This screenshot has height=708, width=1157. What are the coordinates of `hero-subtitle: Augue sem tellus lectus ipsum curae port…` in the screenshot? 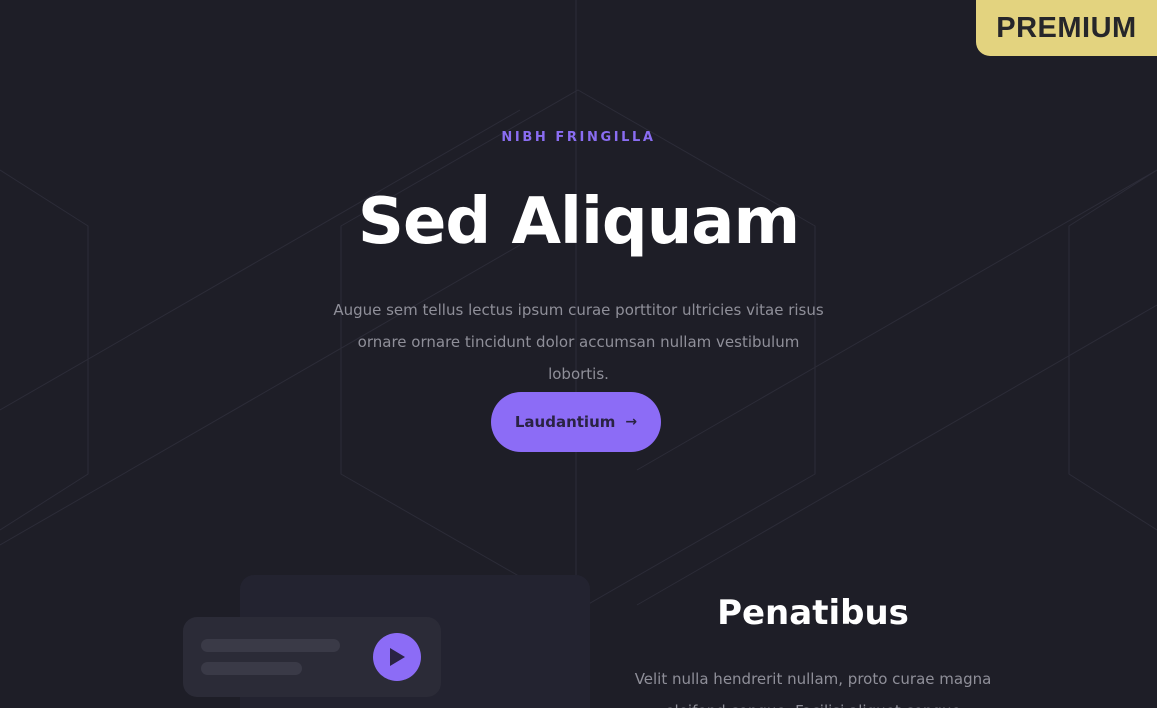 It's located at (578, 342).